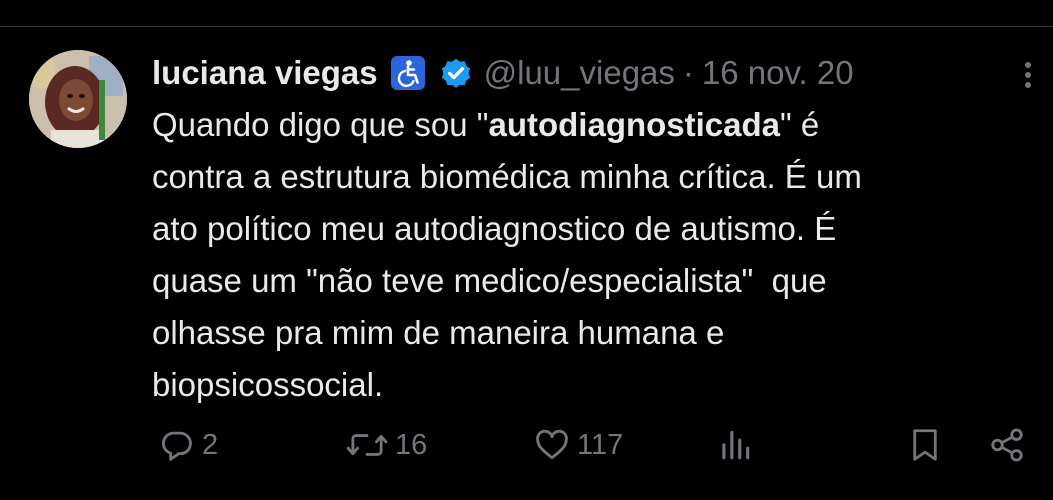 Image resolution: width=1053 pixels, height=500 pixels. I want to click on more-options-button, so click(1028, 75).